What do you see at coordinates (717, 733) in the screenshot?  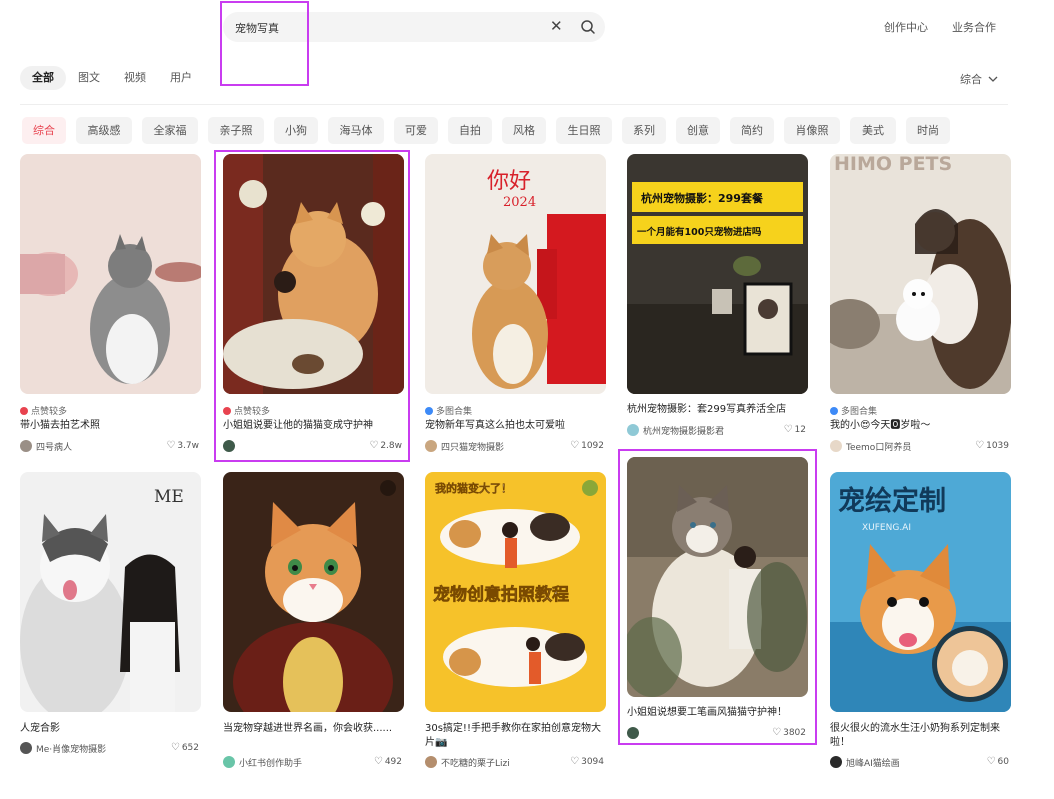 I see `card-footer: ♡ 3802` at bounding box center [717, 733].